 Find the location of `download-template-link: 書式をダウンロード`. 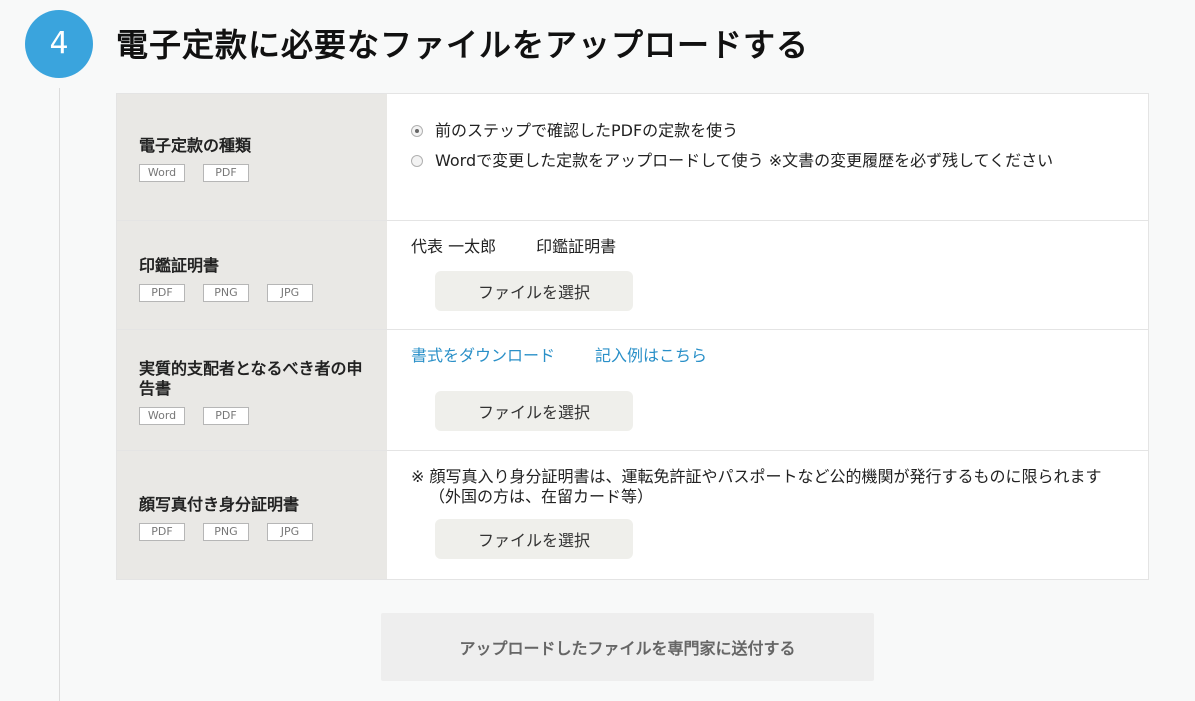

download-template-link: 書式をダウンロード is located at coordinates (483, 355).